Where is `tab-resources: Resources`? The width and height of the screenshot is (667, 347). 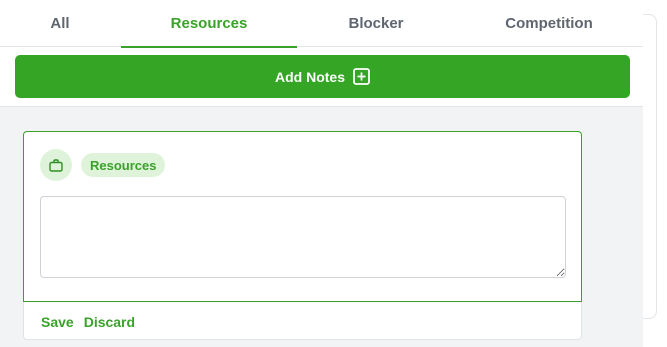
tab-resources: Resources is located at coordinates (209, 24).